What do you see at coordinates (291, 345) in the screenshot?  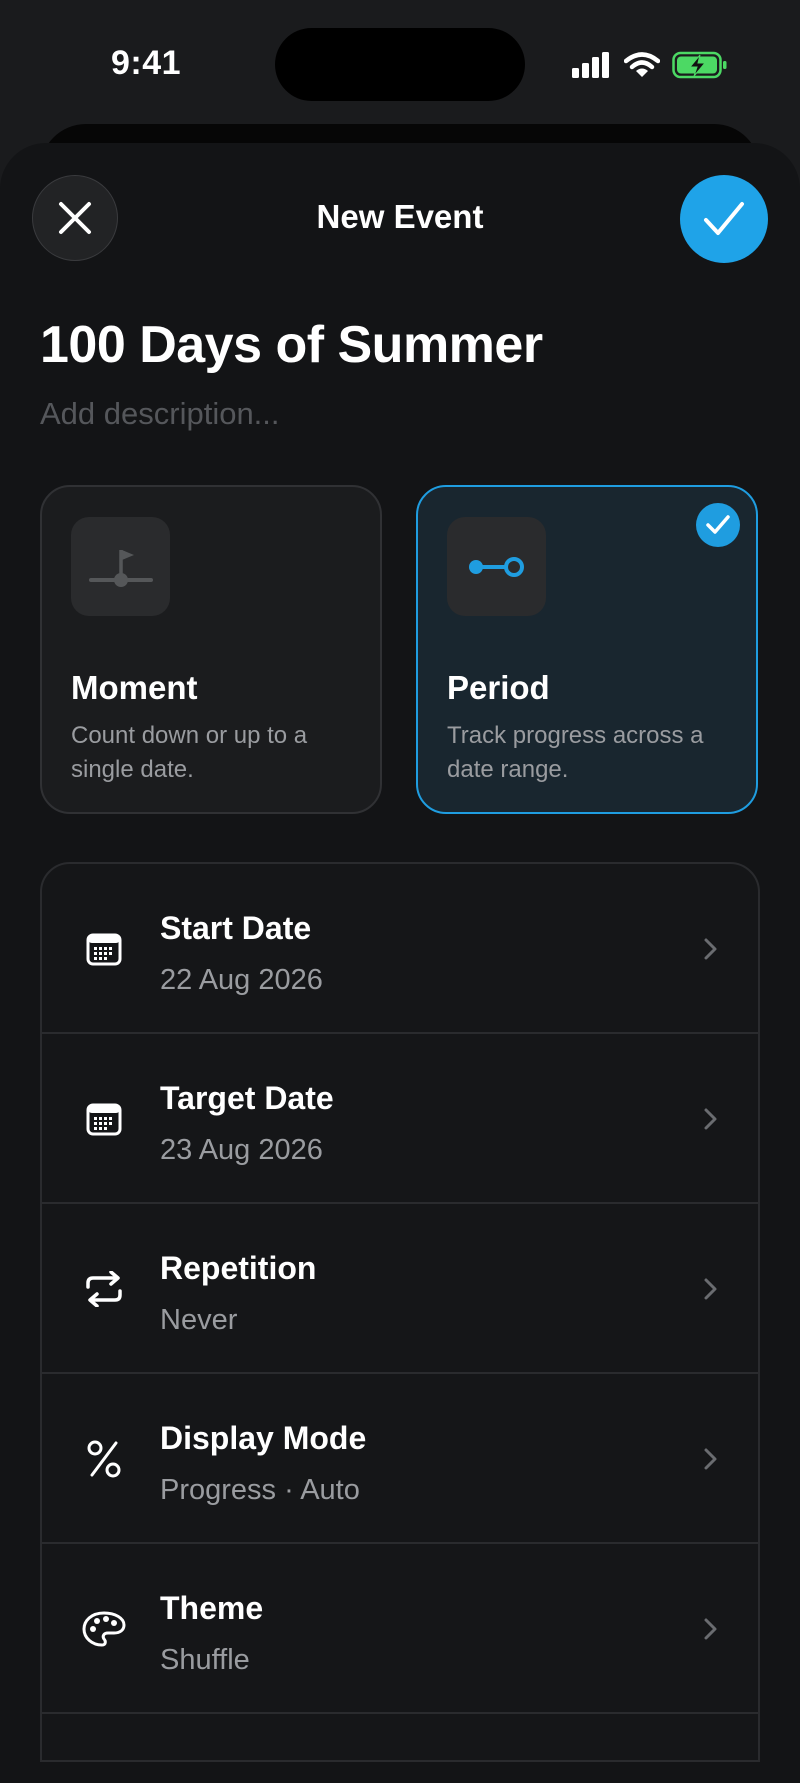 I see `event-title-input: 100 Days of Summer` at bounding box center [291, 345].